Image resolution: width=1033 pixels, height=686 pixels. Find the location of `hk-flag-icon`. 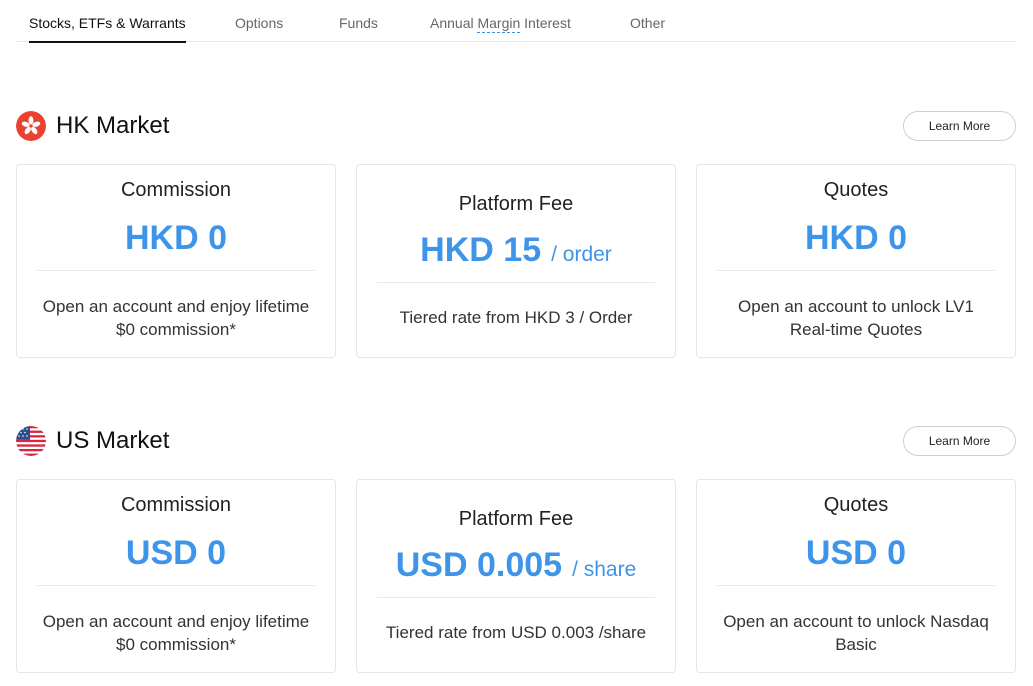

hk-flag-icon is located at coordinates (31, 126).